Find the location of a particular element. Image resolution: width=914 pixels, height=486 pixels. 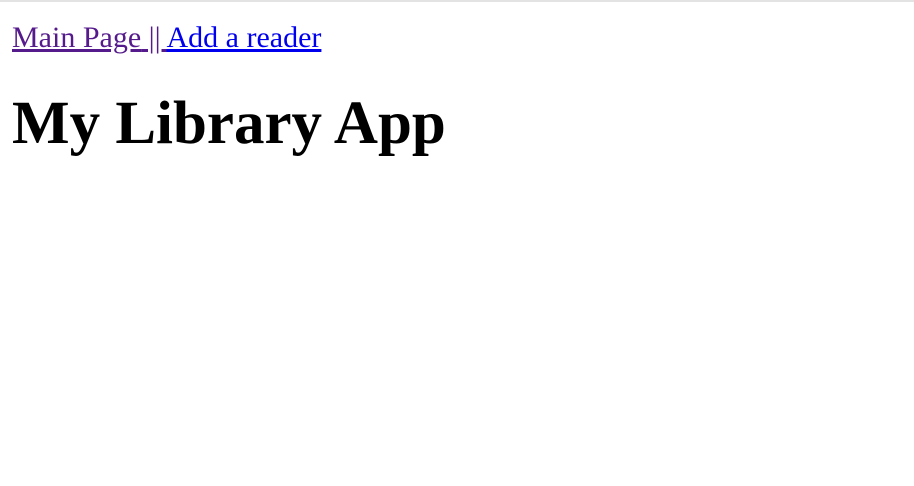

add-reader-link: Add a reader is located at coordinates (244, 37).